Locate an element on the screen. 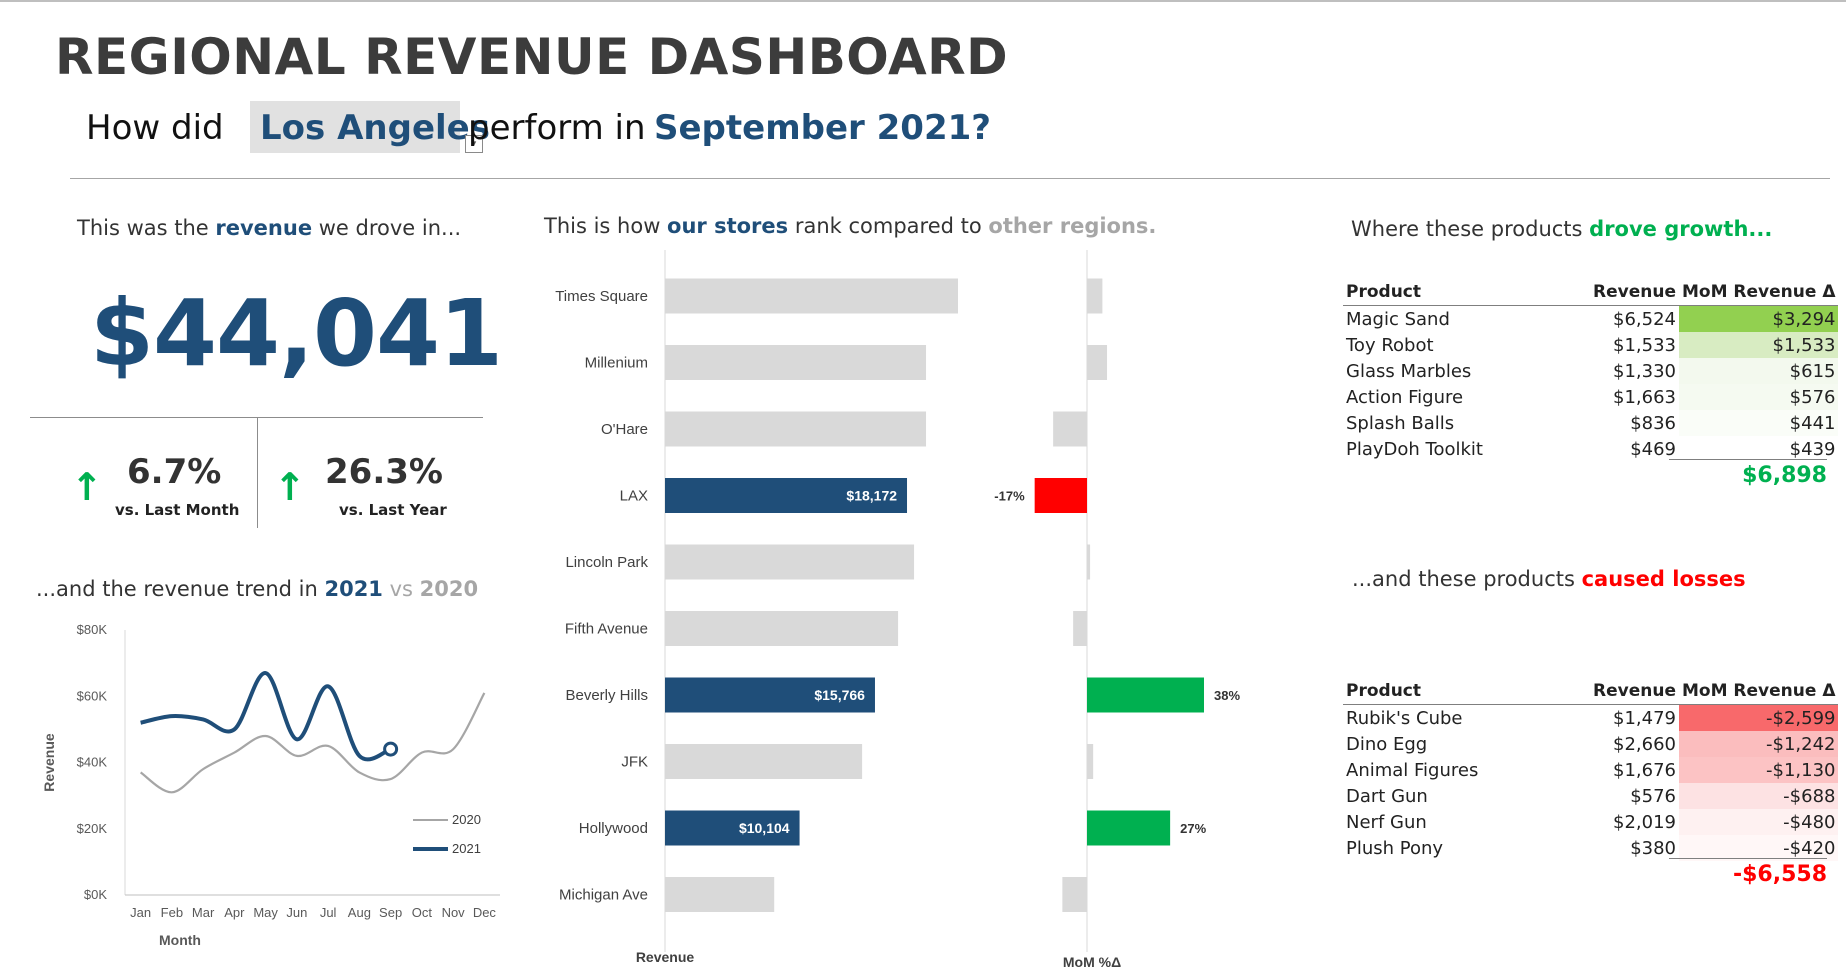 The height and width of the screenshot is (975, 1846). loss-total: -$6,558 is located at coordinates (1779, 874).